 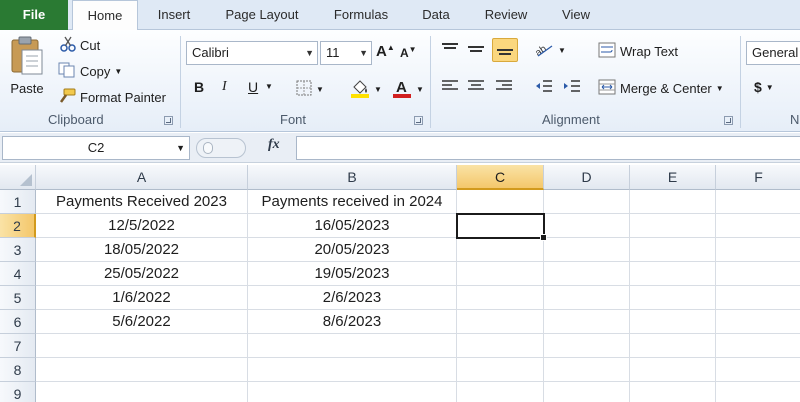 What do you see at coordinates (18, 226) in the screenshot?
I see `row-header-2: 2` at bounding box center [18, 226].